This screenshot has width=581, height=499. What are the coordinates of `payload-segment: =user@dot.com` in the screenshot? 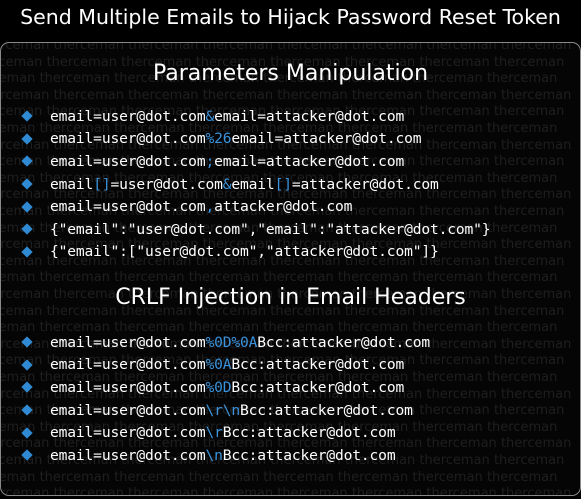 It's located at (166, 184).